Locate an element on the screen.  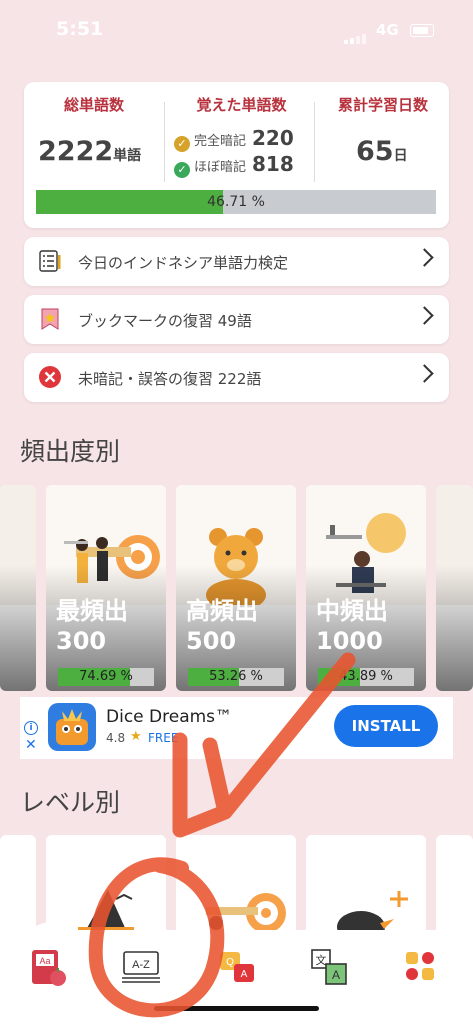
flashcard-book-icon: Aa is located at coordinates (51, 967).